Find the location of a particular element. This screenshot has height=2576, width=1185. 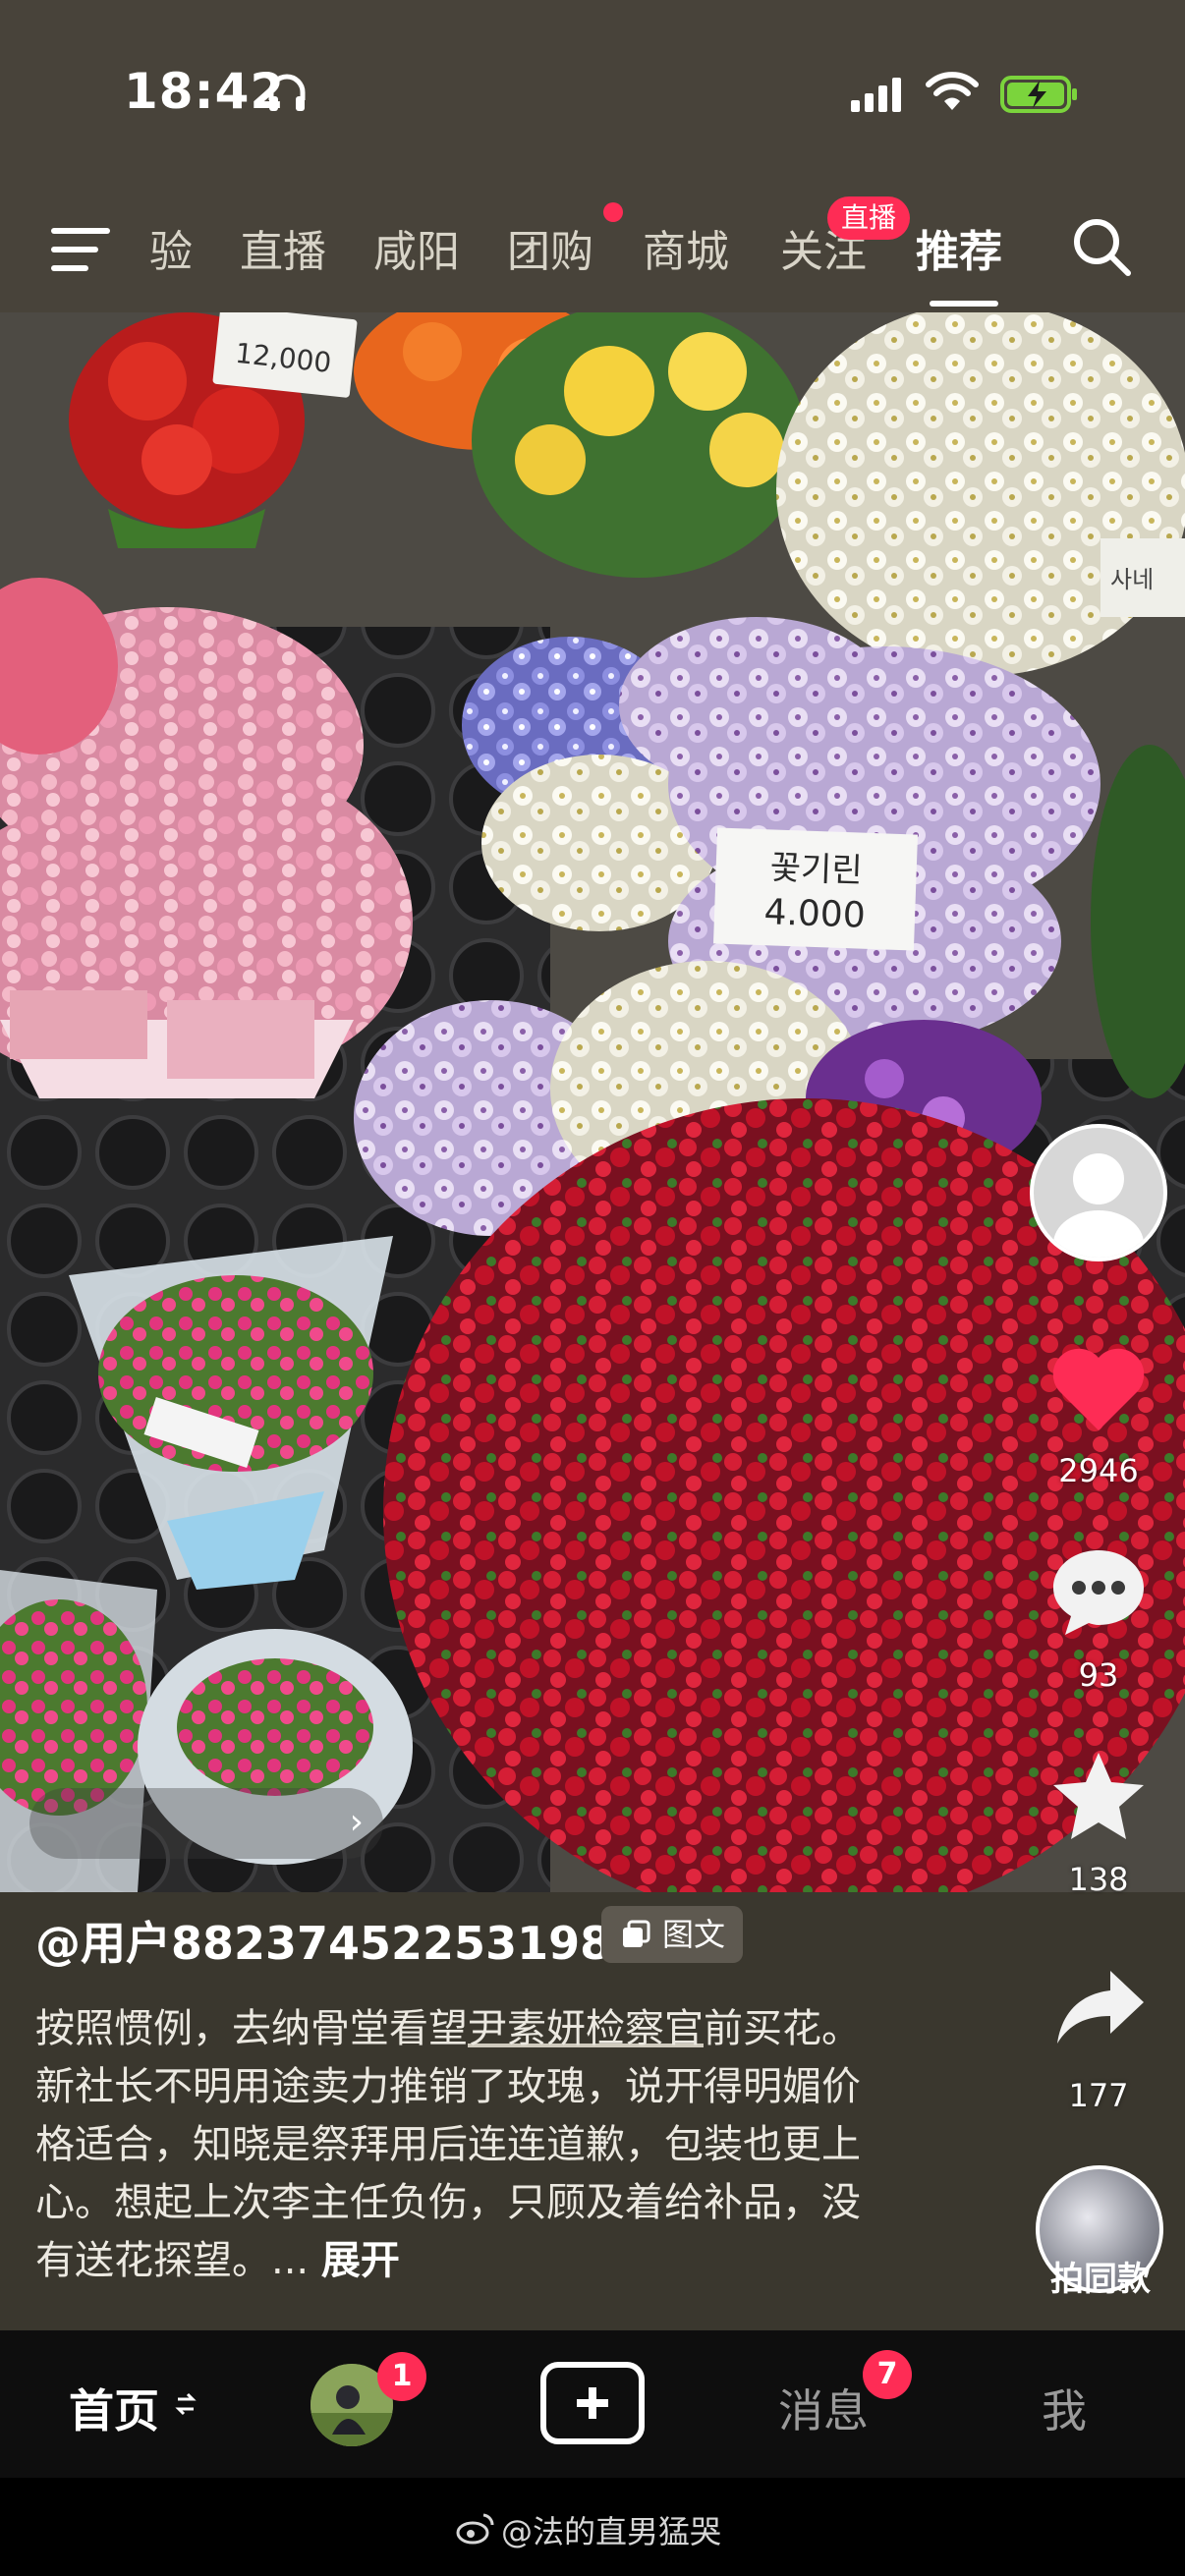

switch-arrows-icon is located at coordinates (186, 2404).